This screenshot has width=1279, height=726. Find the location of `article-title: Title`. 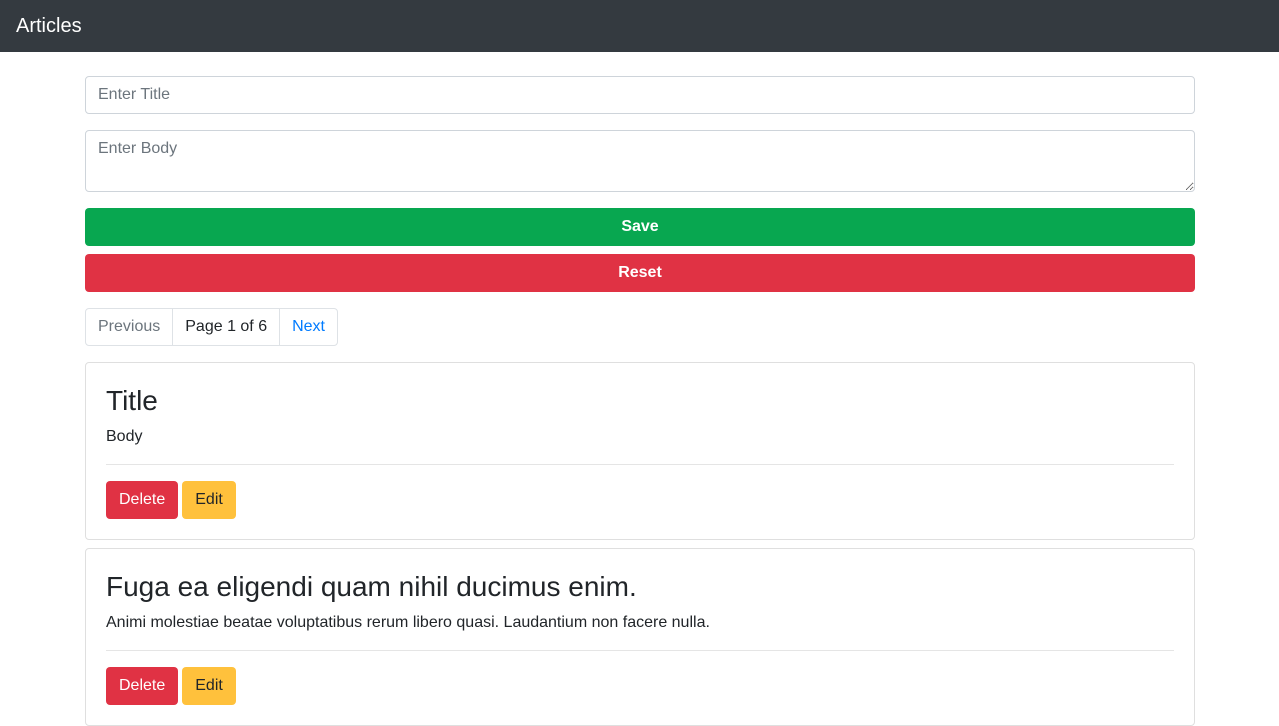

article-title: Title is located at coordinates (132, 400).